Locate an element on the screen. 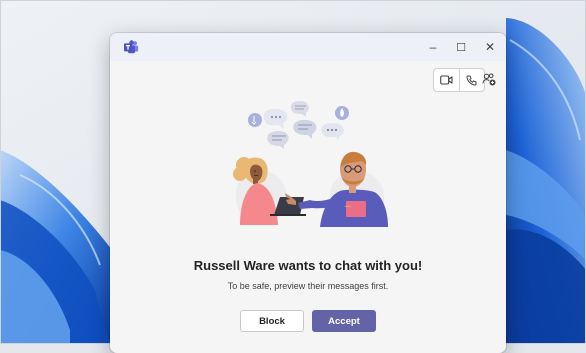 This screenshot has height=353, width=586. title-bar: – ☐ ✕ is located at coordinates (308, 47).